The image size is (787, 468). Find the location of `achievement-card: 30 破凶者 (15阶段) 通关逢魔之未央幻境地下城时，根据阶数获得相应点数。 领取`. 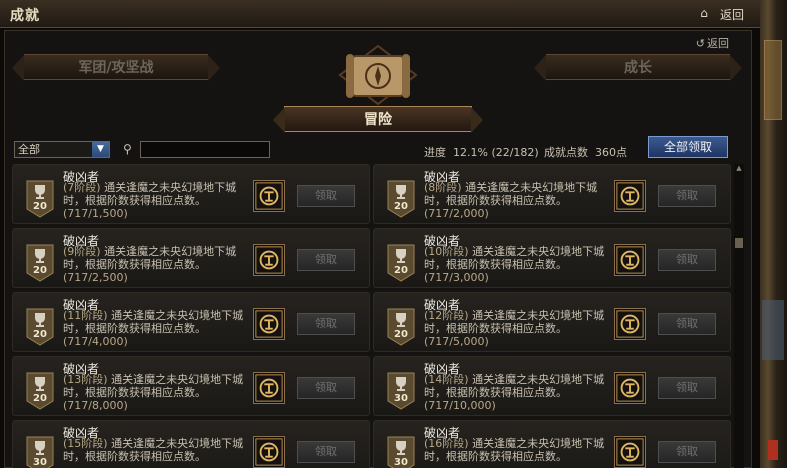

achievement-card: 30 破凶者 (15阶段) 通关逢魔之未央幻境地下城时，根据阶数获得相应点数。 领取 is located at coordinates (191, 444).